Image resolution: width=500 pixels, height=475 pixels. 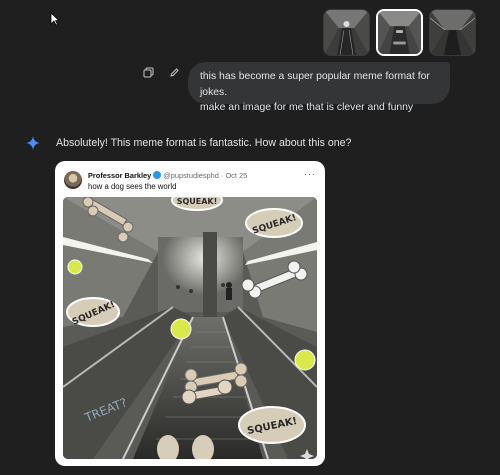 I want to click on verified-icon, so click(x=157, y=175).